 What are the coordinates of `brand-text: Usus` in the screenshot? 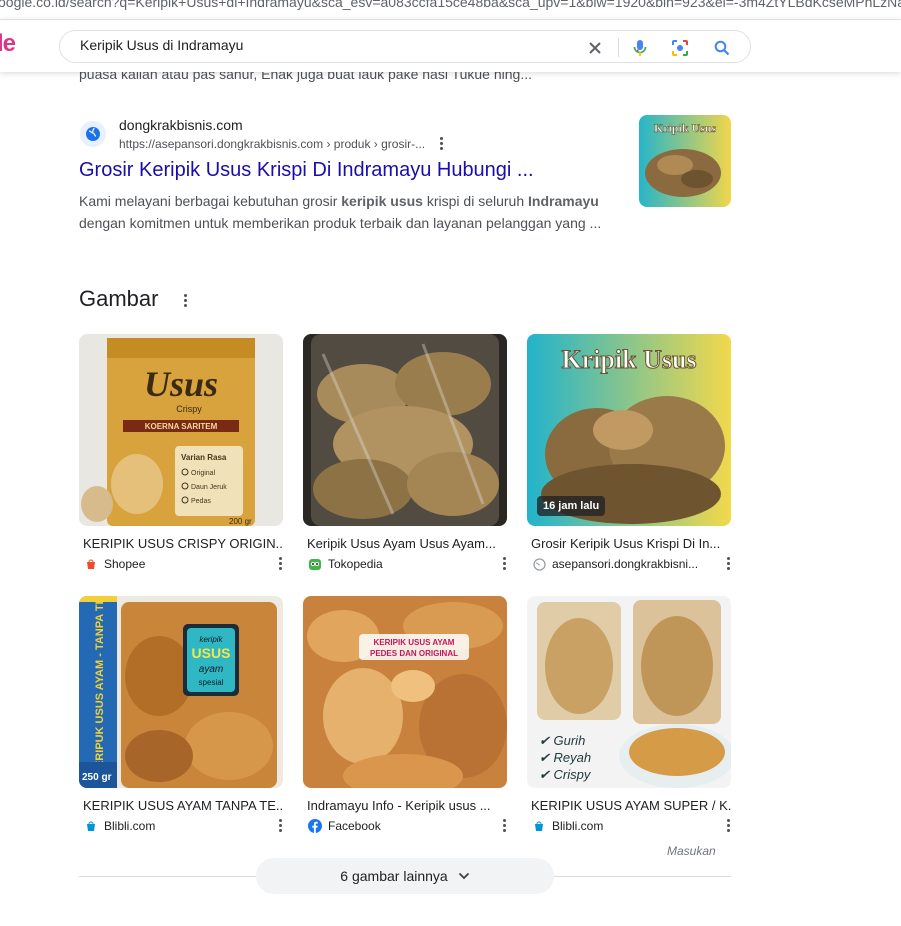 It's located at (181, 384).